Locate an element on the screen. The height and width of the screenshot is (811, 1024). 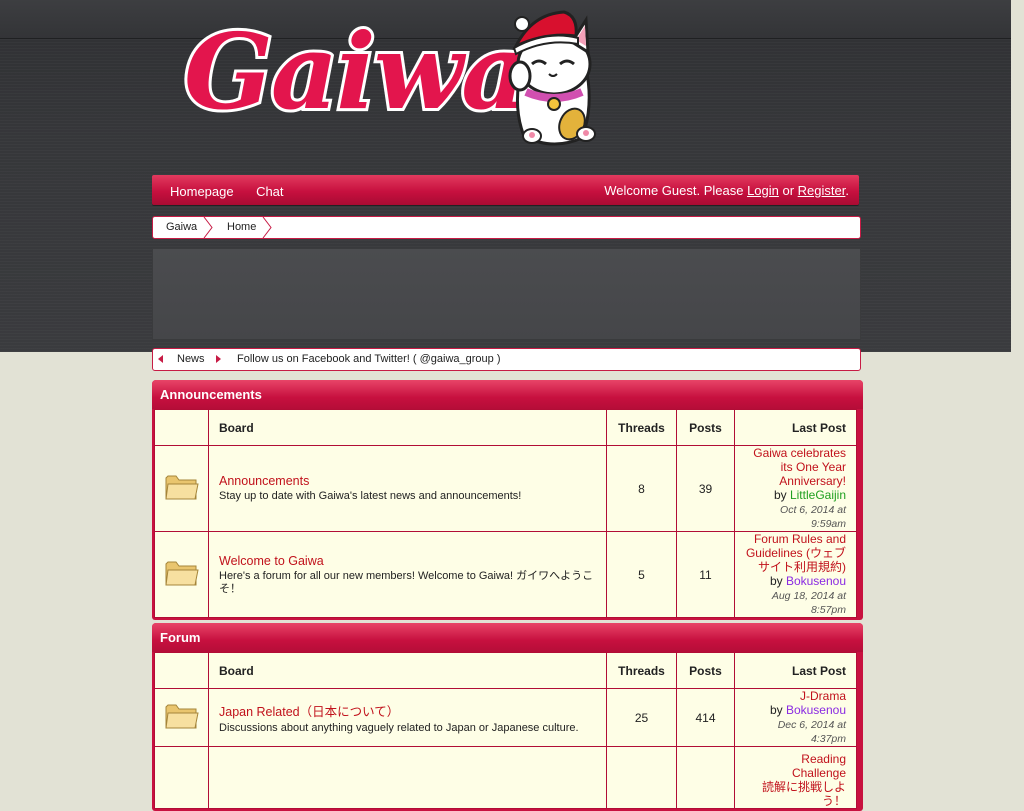
register-link: Register is located at coordinates (822, 190).